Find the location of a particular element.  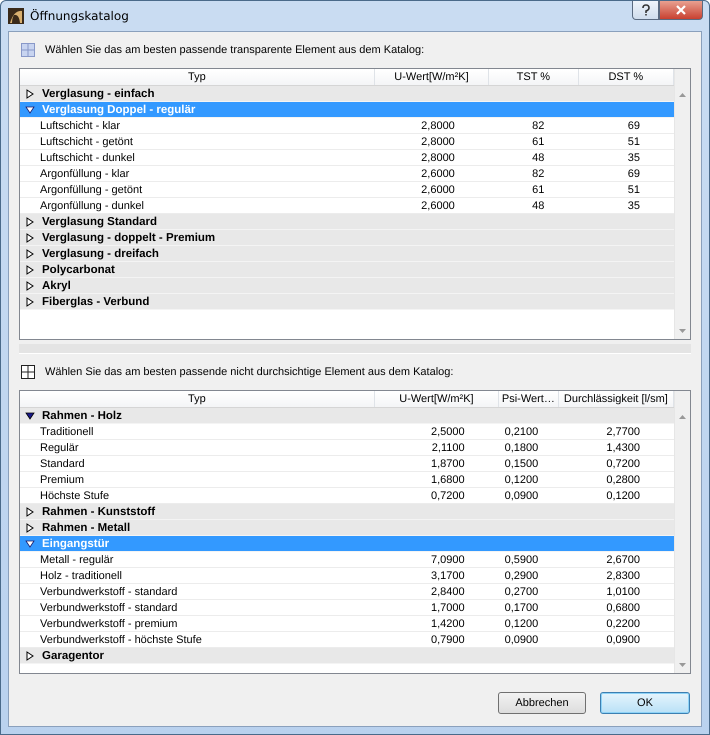

help-button is located at coordinates (645, 10).